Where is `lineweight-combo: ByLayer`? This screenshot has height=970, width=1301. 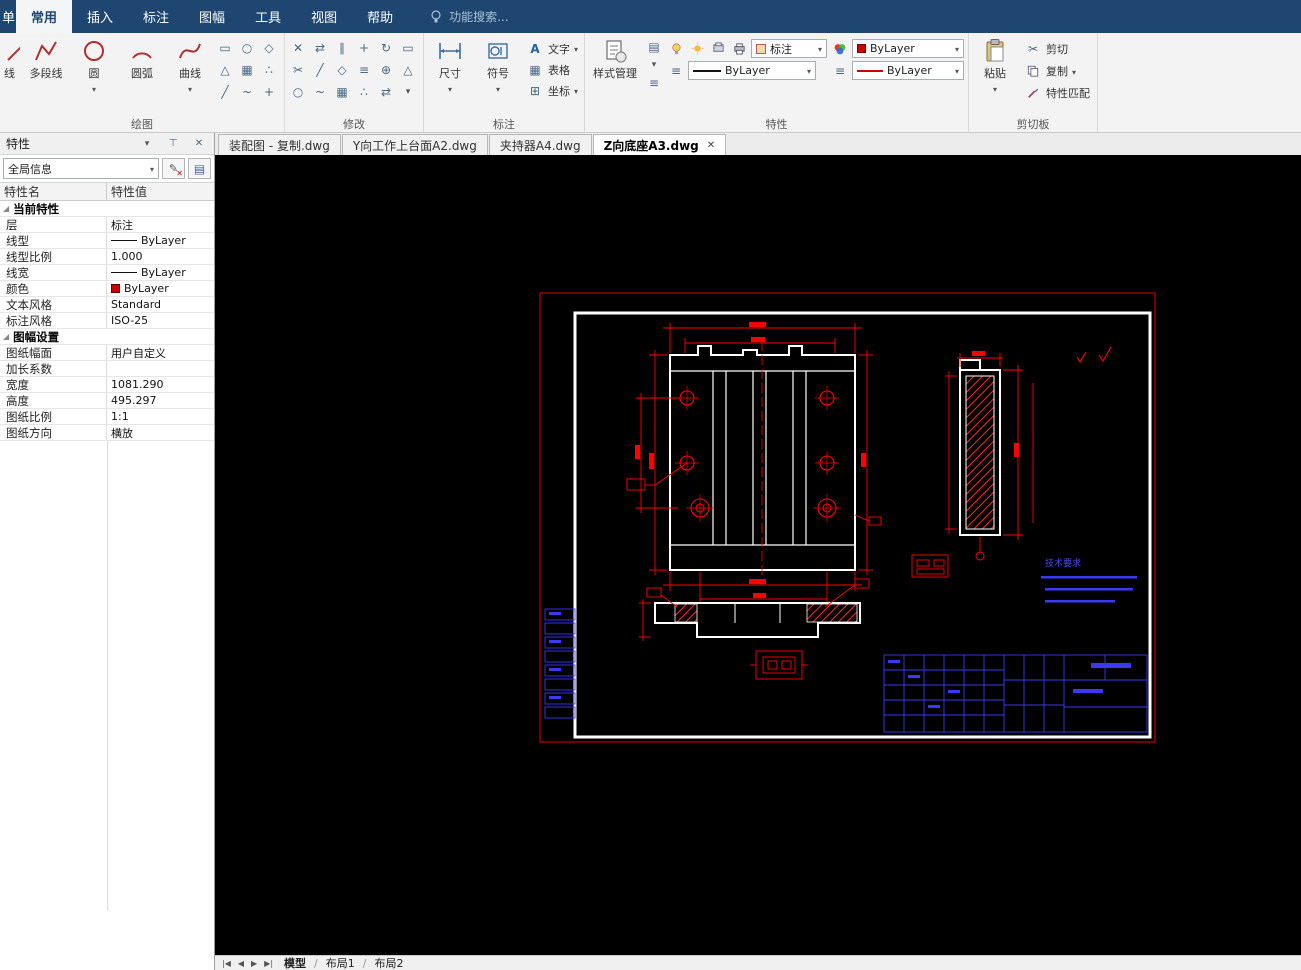 lineweight-combo: ByLayer is located at coordinates (908, 70).